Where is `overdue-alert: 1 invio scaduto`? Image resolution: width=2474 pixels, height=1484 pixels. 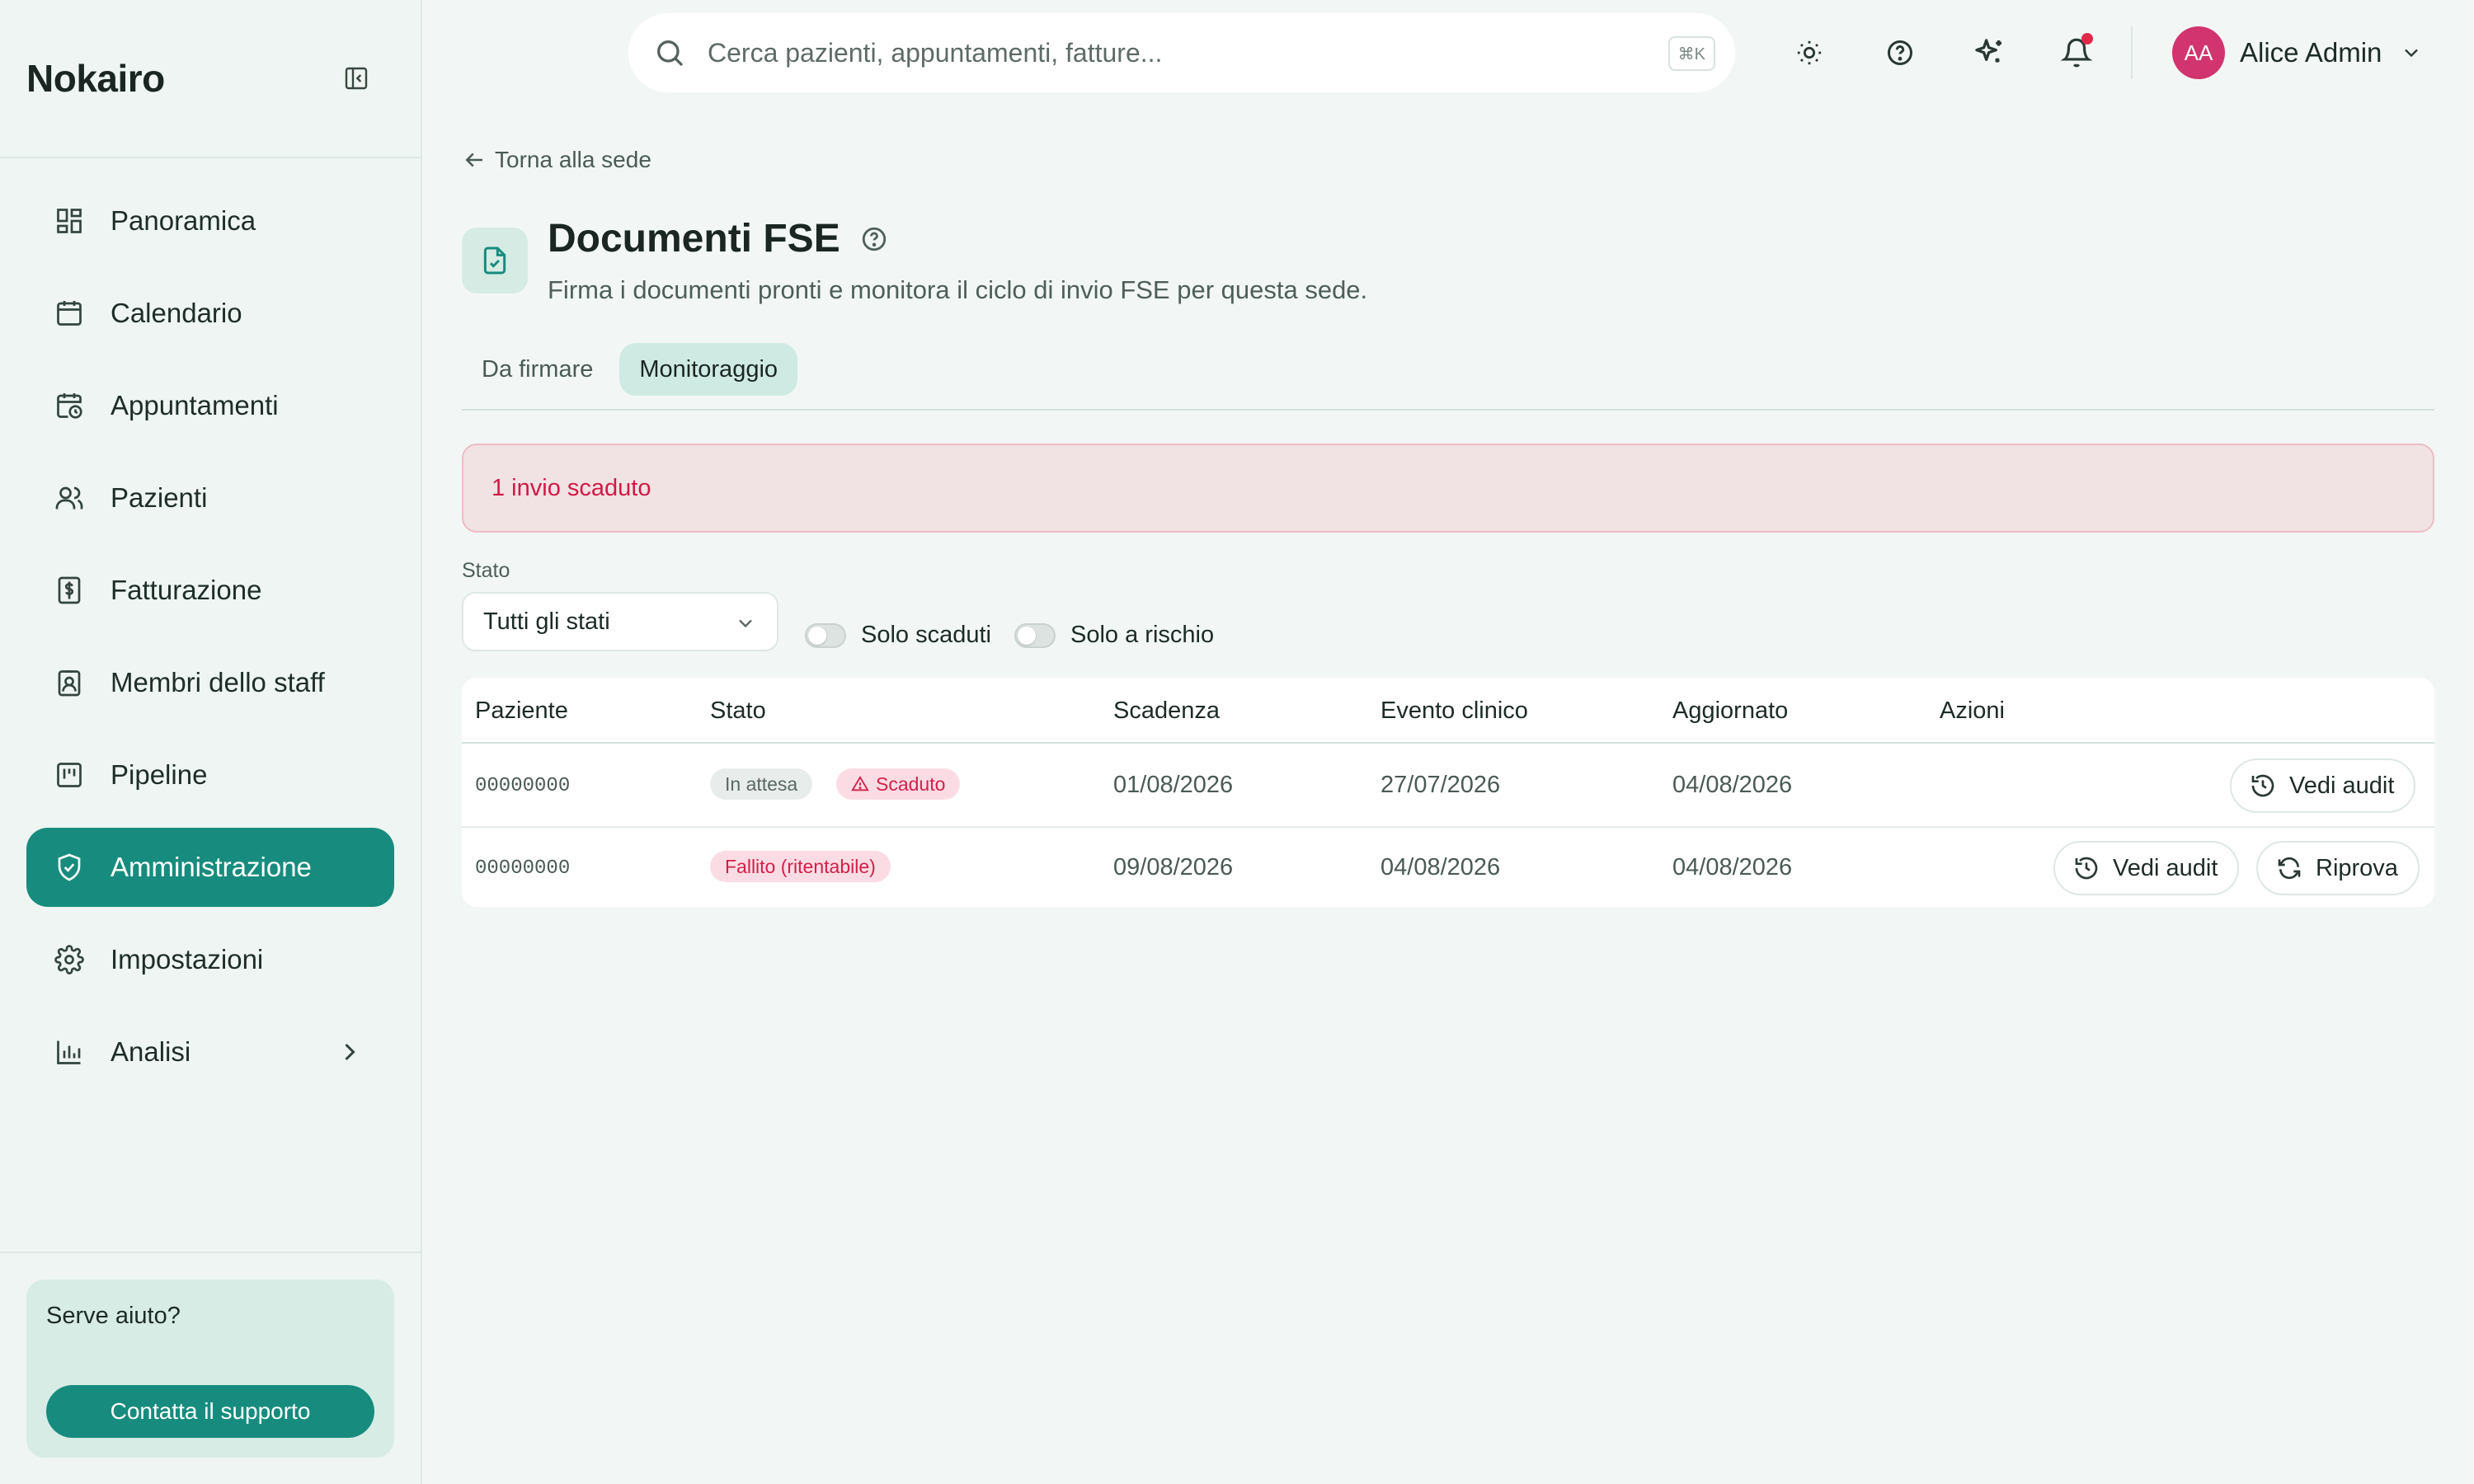 overdue-alert: 1 invio scaduto is located at coordinates (1448, 488).